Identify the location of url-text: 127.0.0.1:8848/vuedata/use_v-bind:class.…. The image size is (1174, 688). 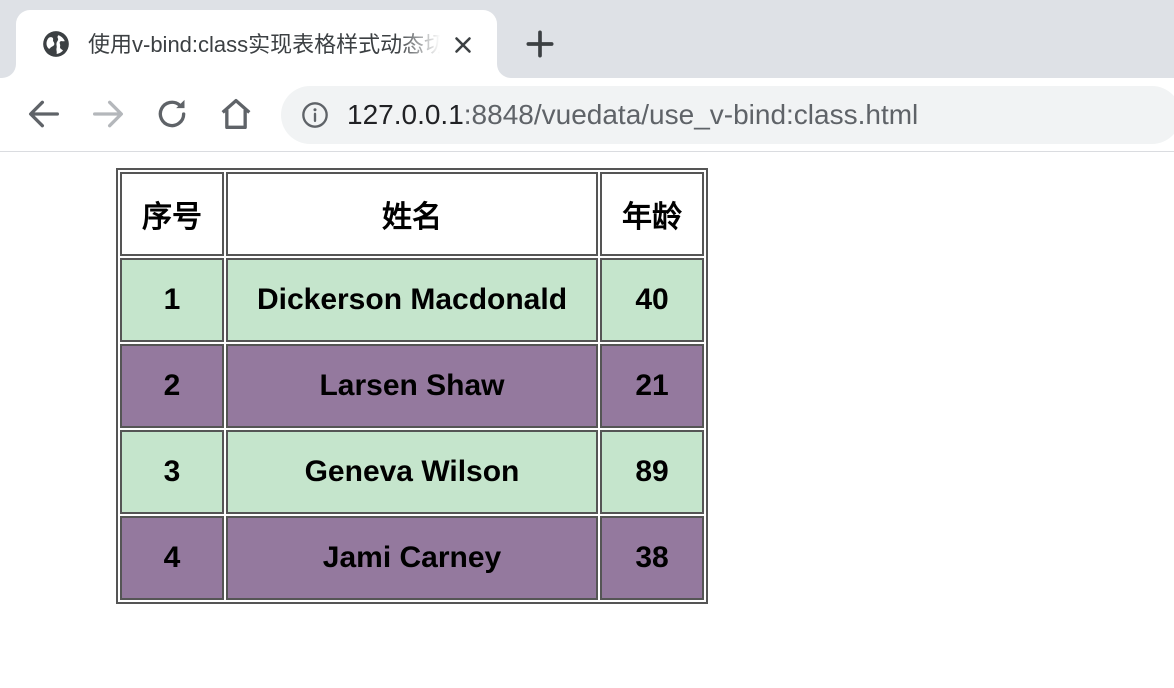
(632, 115).